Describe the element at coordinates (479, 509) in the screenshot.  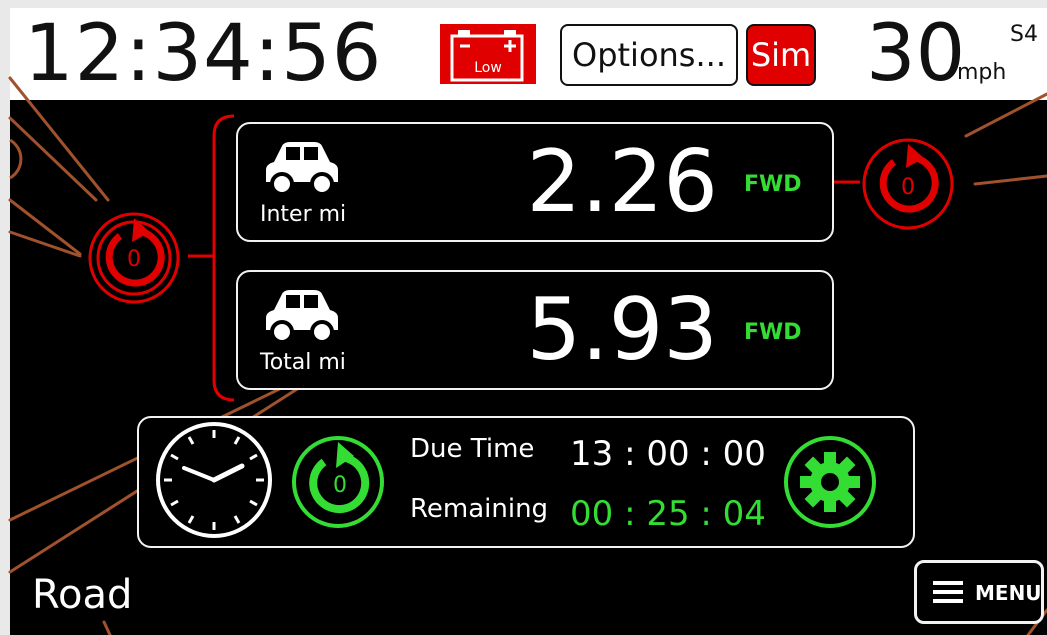
I see `remaining-label: Remaining` at that location.